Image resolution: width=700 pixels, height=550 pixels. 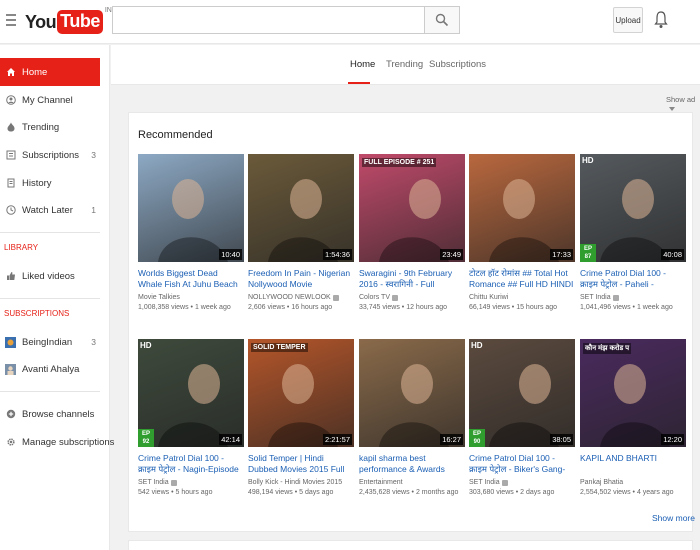 What do you see at coordinates (159, 297) in the screenshot?
I see `channel-name: Movie Talkies` at bounding box center [159, 297].